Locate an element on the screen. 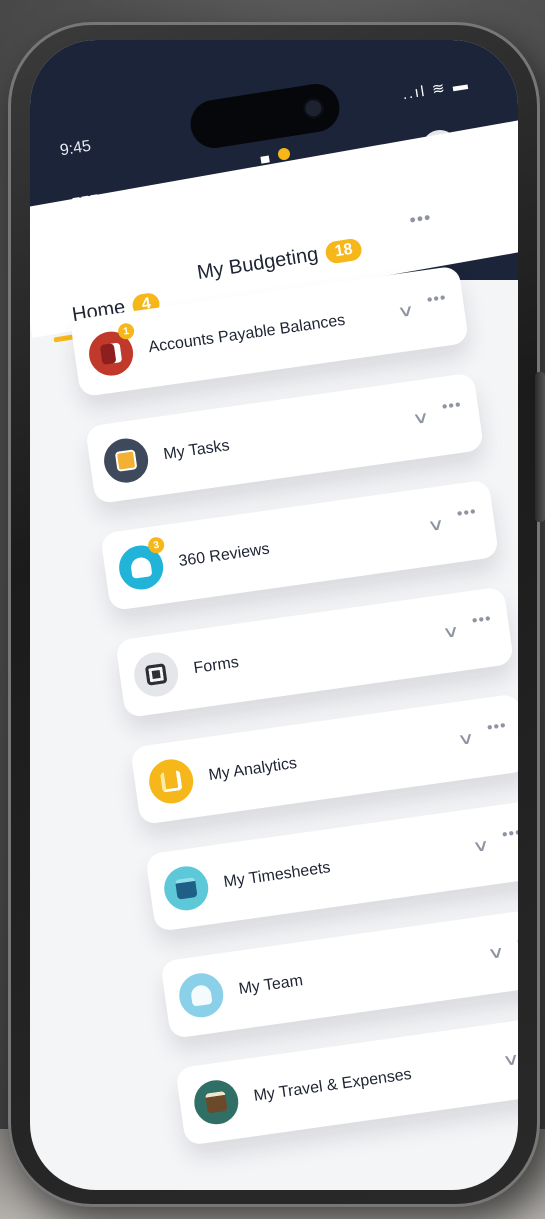  checkbox-icon is located at coordinates (126, 460).